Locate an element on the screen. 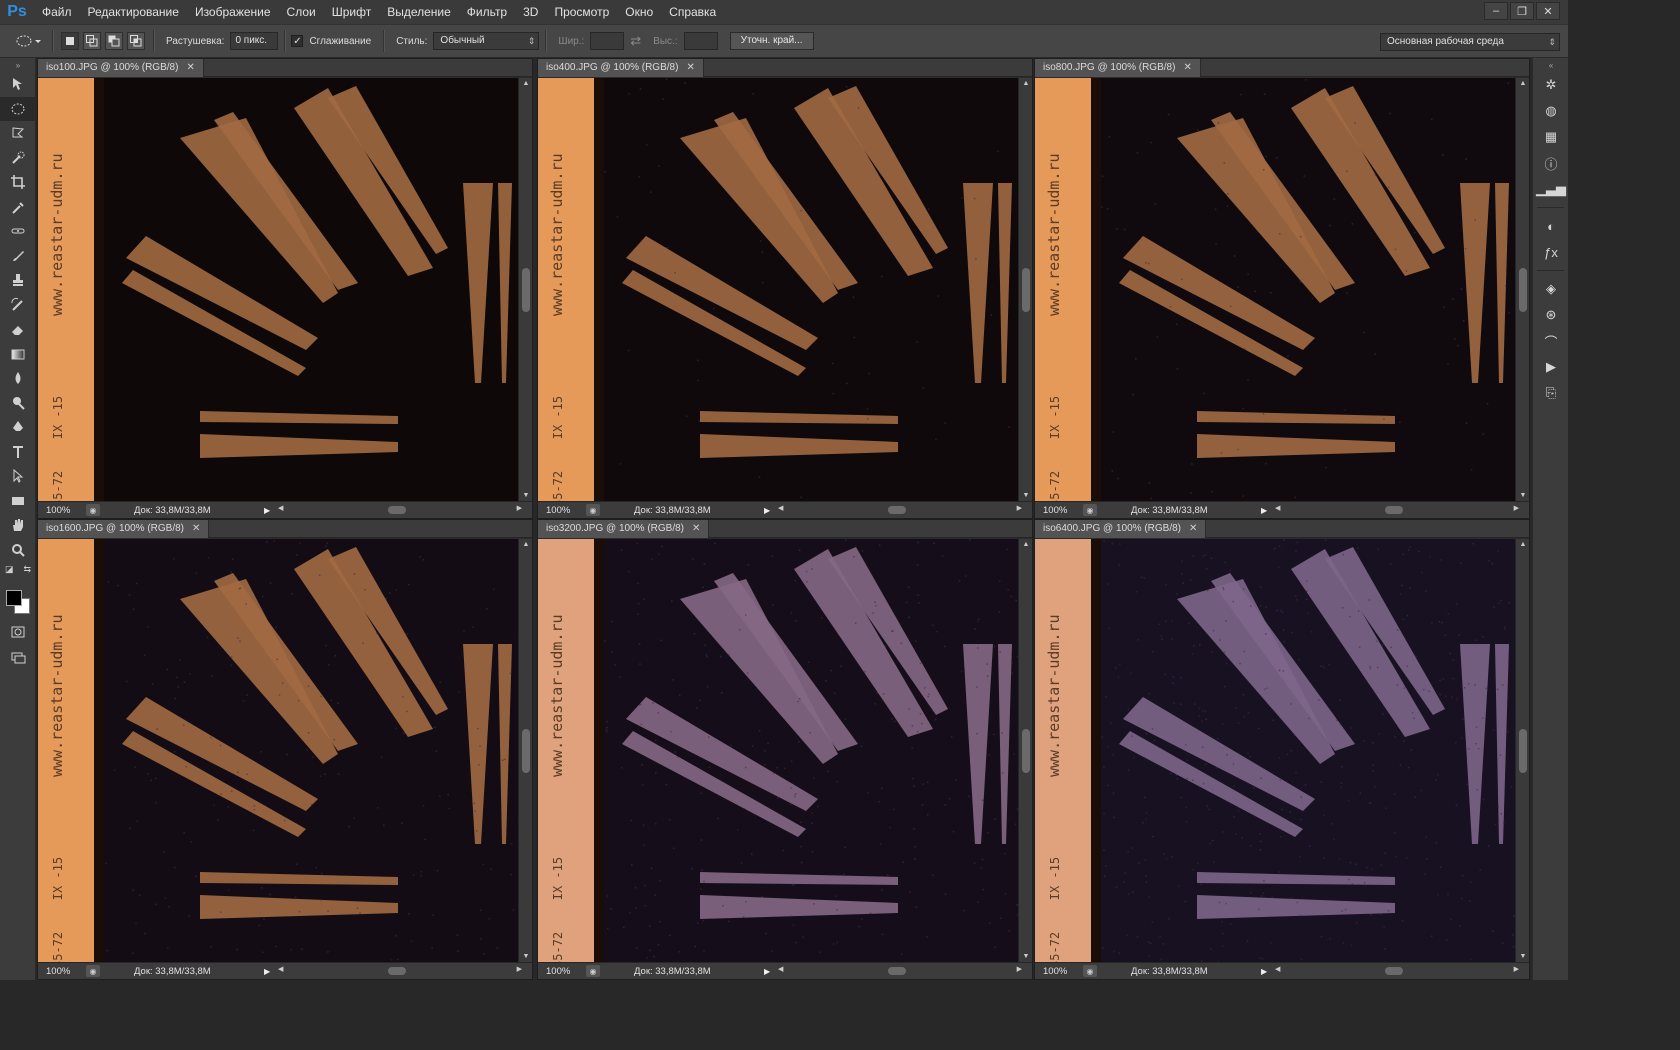 This screenshot has height=1050, width=1680. menu-item: Шрифт is located at coordinates (351, 12).